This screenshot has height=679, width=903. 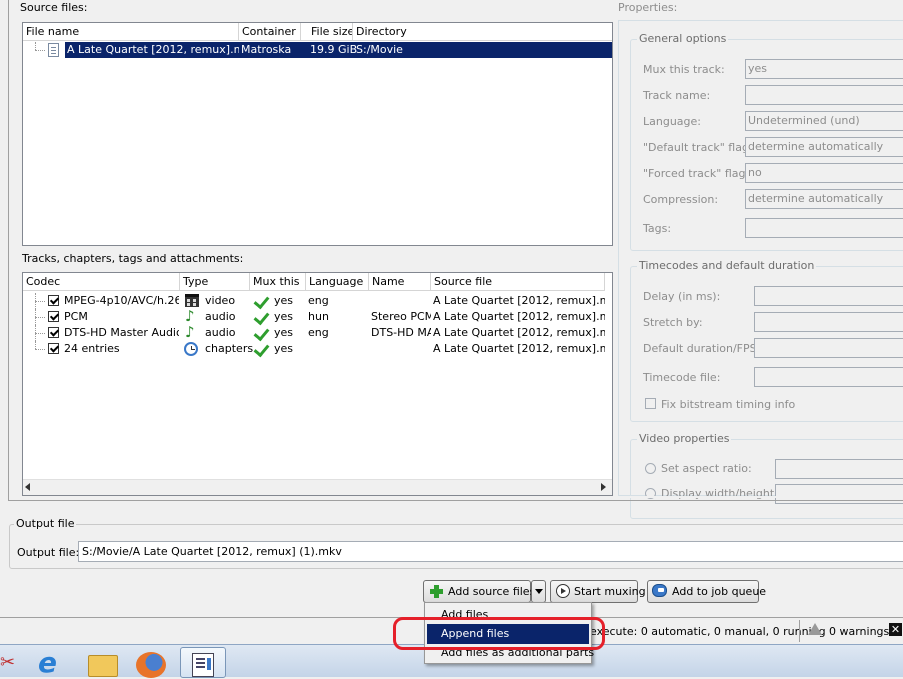 I want to click on col-language: Language, so click(x=337, y=282).